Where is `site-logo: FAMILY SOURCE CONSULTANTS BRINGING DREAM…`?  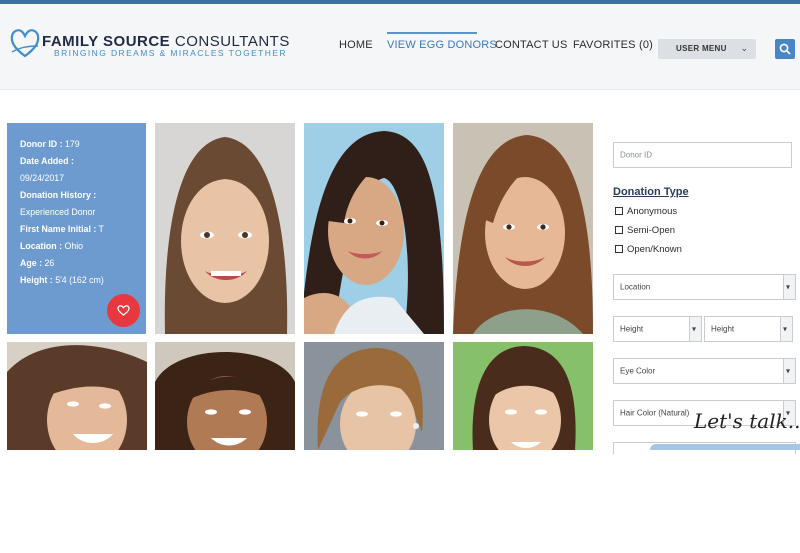
site-logo: FAMILY SOURCE CONSULTANTS BRINGING DREAM… is located at coordinates (149, 46).